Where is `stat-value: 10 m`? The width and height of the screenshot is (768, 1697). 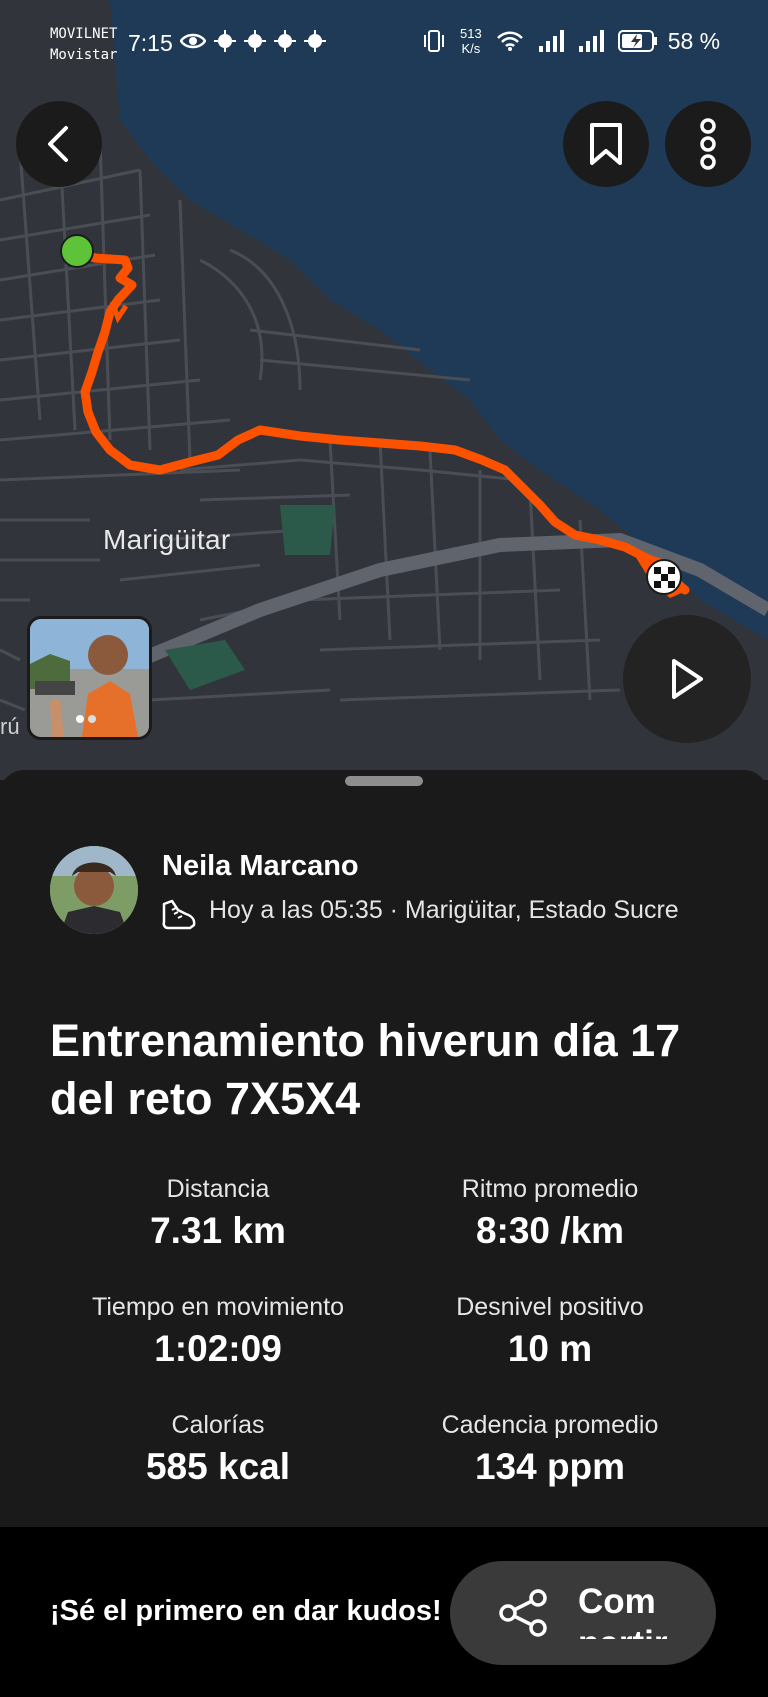
stat-value: 10 m is located at coordinates (550, 1348).